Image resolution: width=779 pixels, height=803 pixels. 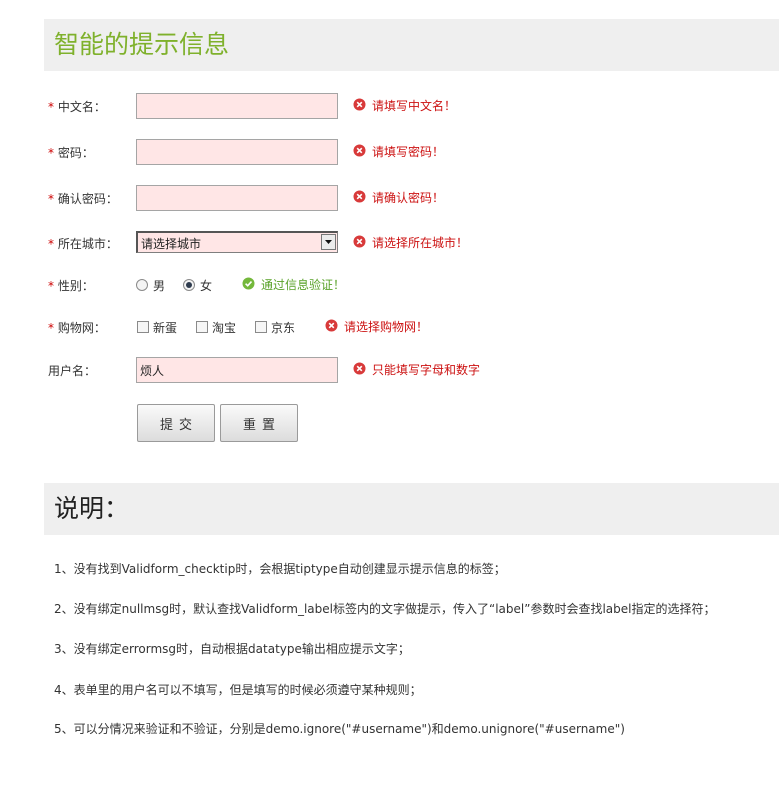 What do you see at coordinates (206, 286) in the screenshot?
I see `gender-option-label: 女` at bounding box center [206, 286].